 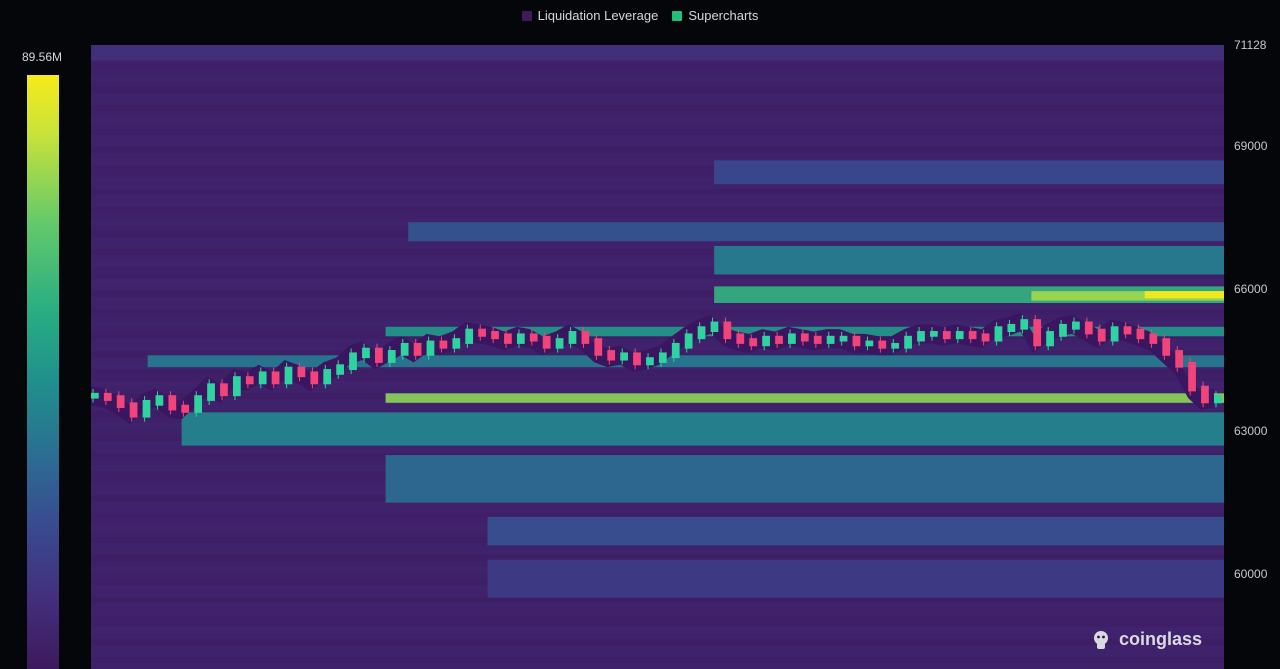 What do you see at coordinates (1251, 573) in the screenshot?
I see `y-tick-label: 60000` at bounding box center [1251, 573].